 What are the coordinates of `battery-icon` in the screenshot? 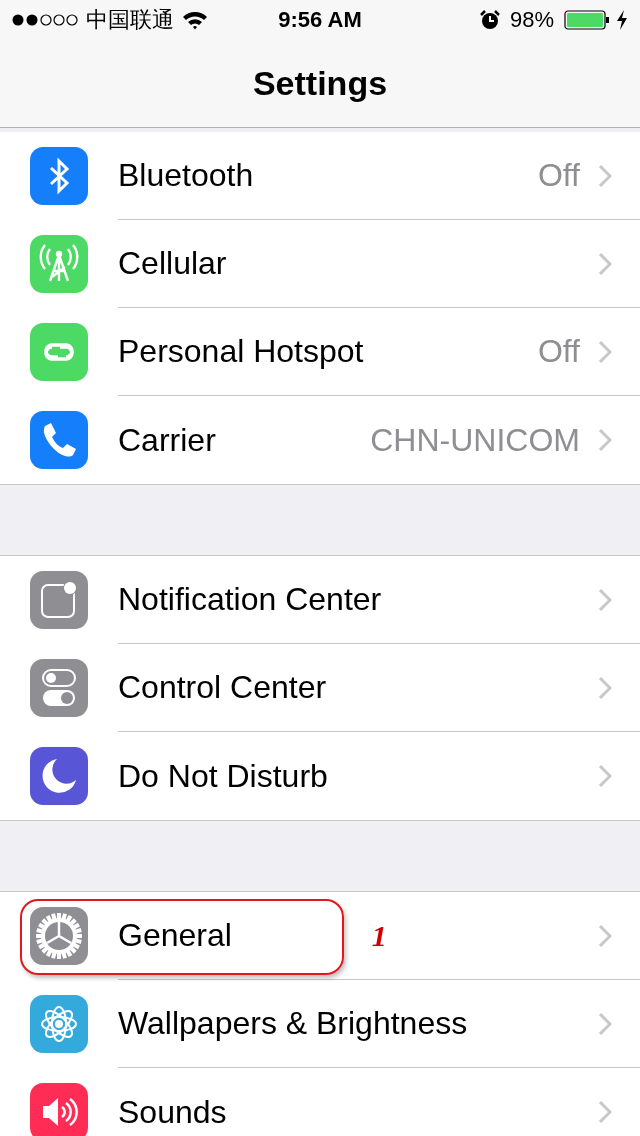 It's located at (587, 20).